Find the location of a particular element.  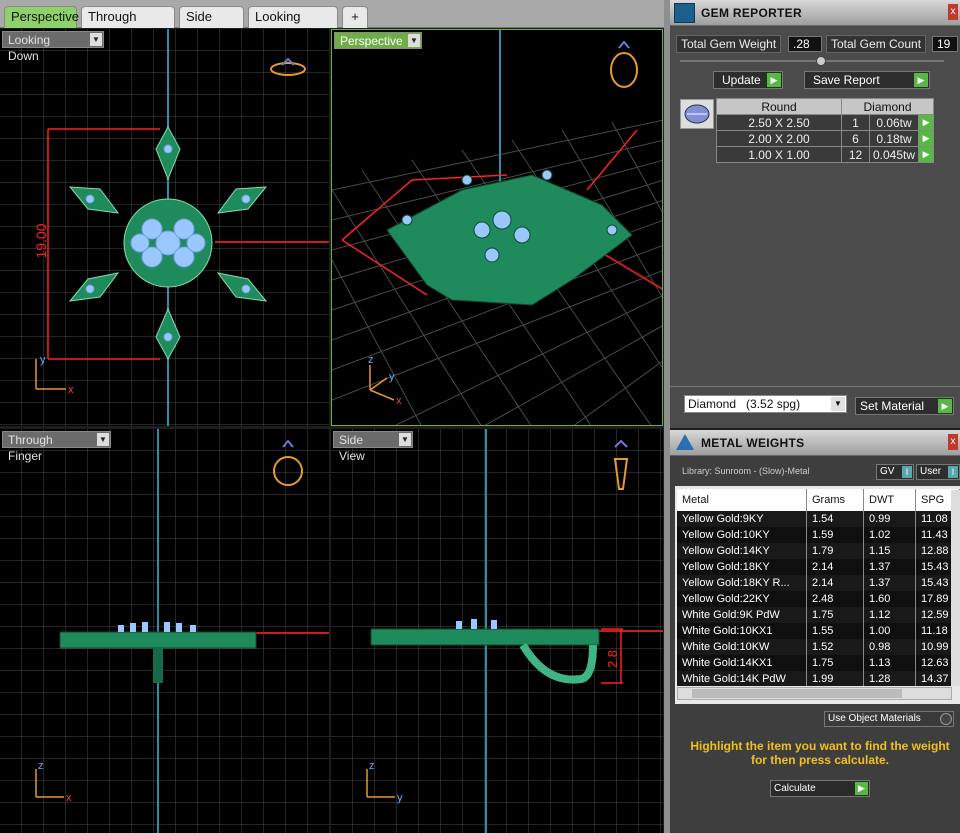

use-object-materials-toggle: Use Object Materials is located at coordinates (889, 719).